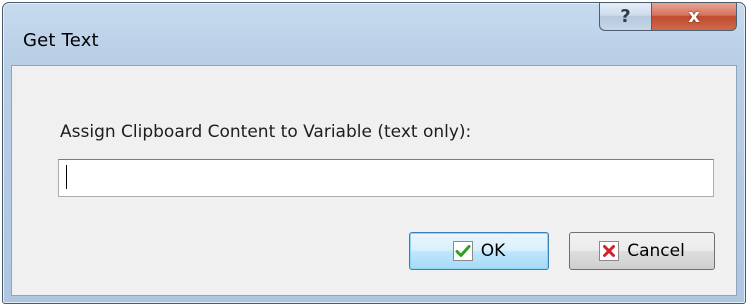 The width and height of the screenshot is (750, 308). I want to click on text-caret, so click(66, 177).